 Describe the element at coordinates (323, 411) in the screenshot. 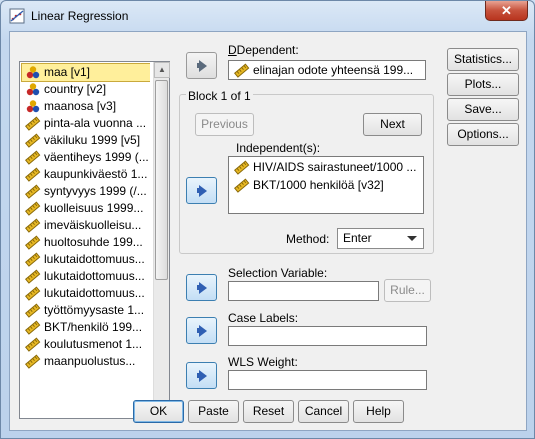

I see `cancel-button: Cancel` at that location.